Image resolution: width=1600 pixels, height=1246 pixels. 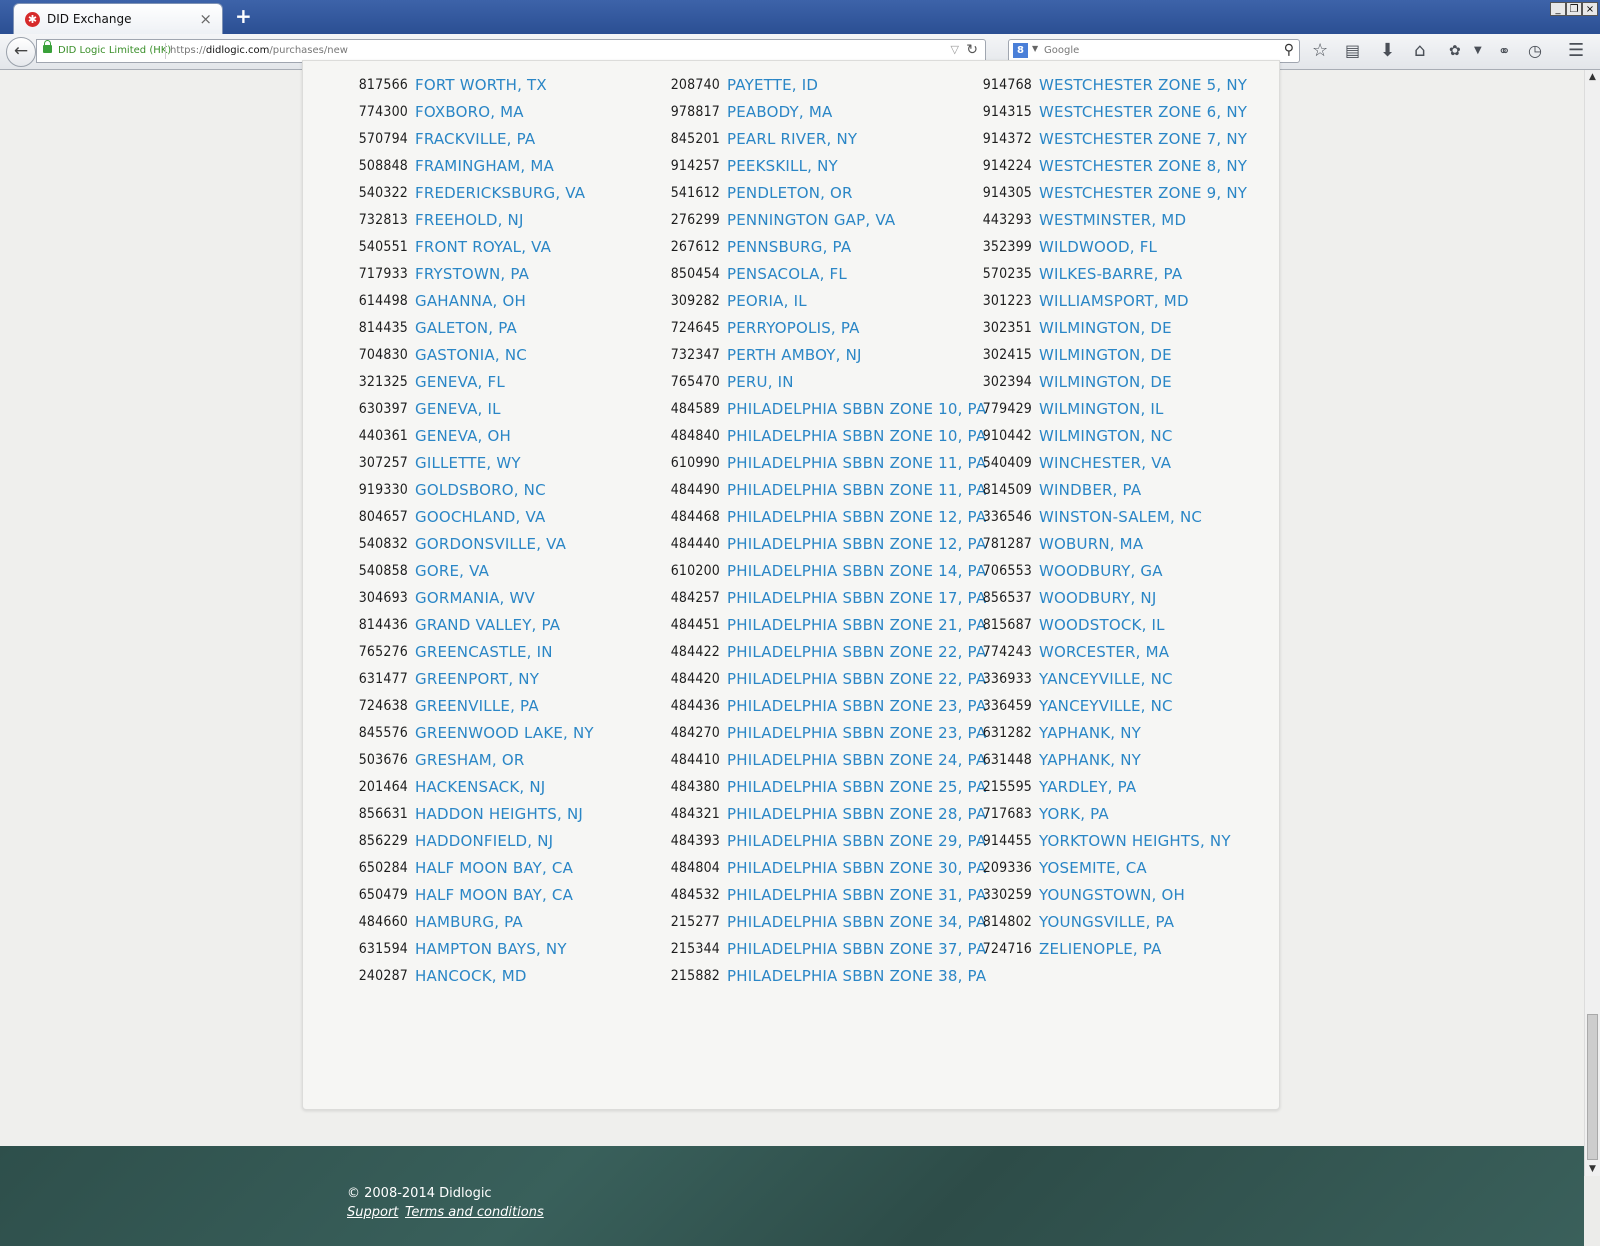 What do you see at coordinates (259, 50) in the screenshot?
I see `url-text: https://didlogic.com/purchases/new` at bounding box center [259, 50].